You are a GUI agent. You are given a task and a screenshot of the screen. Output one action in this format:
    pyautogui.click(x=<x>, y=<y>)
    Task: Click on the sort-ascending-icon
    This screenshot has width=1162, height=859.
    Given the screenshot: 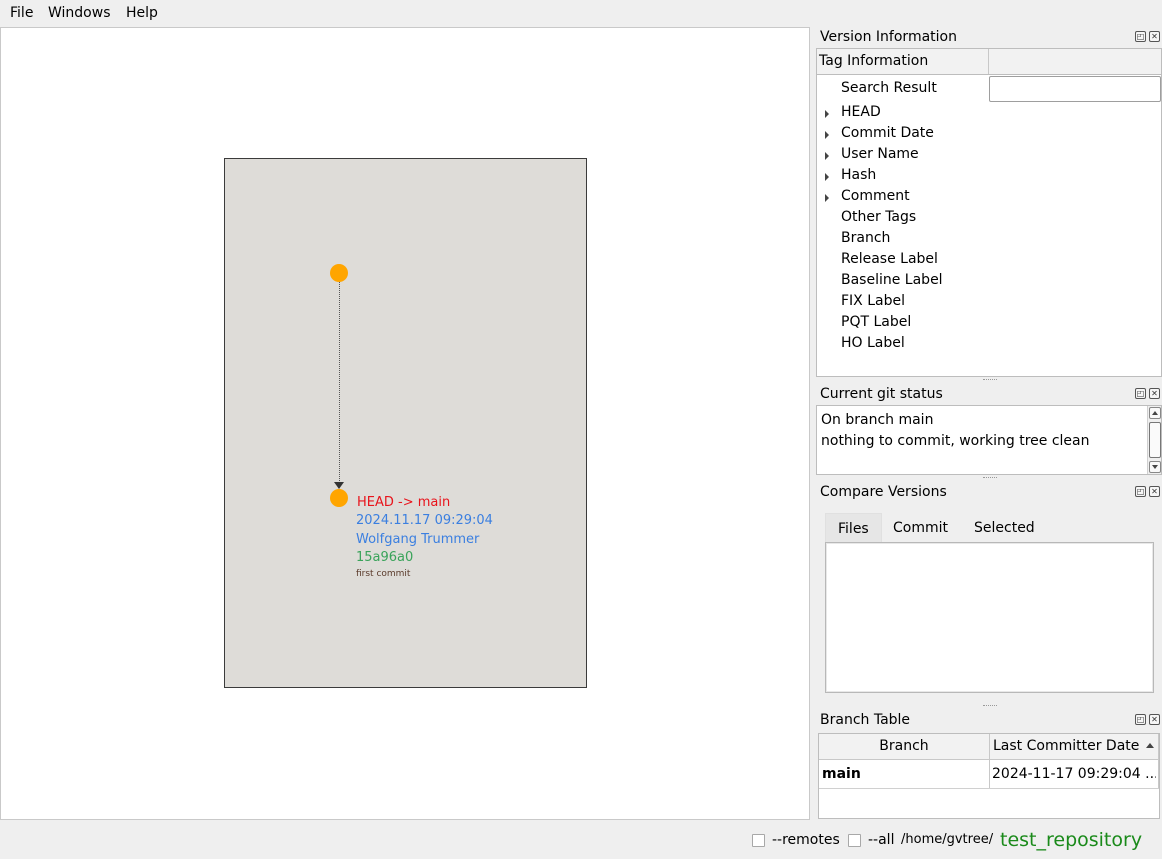 What is the action you would take?
    pyautogui.click(x=1150, y=745)
    